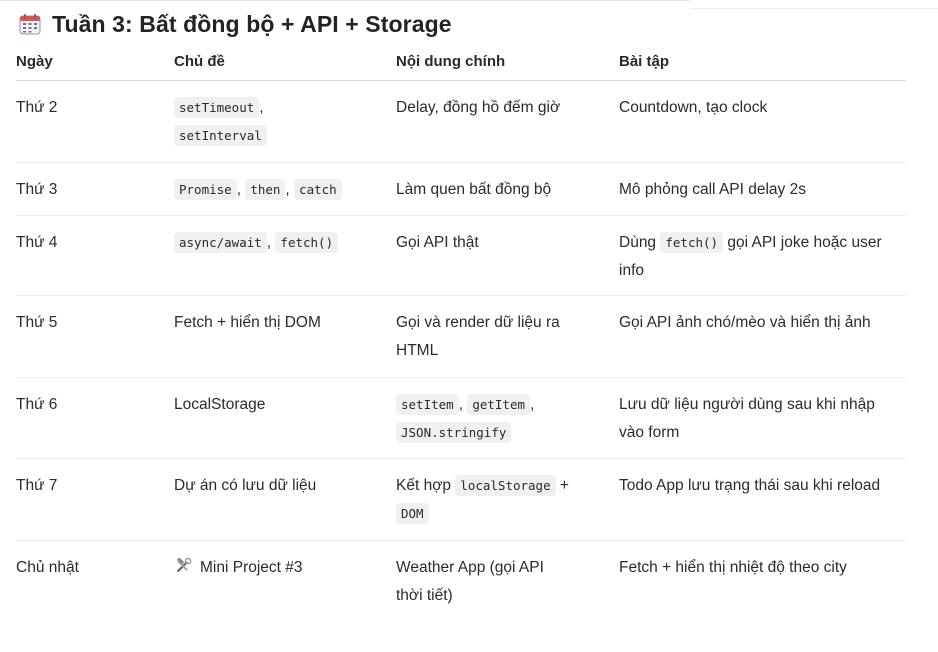  I want to click on topic-cell: Mini Project #3, so click(281, 568).